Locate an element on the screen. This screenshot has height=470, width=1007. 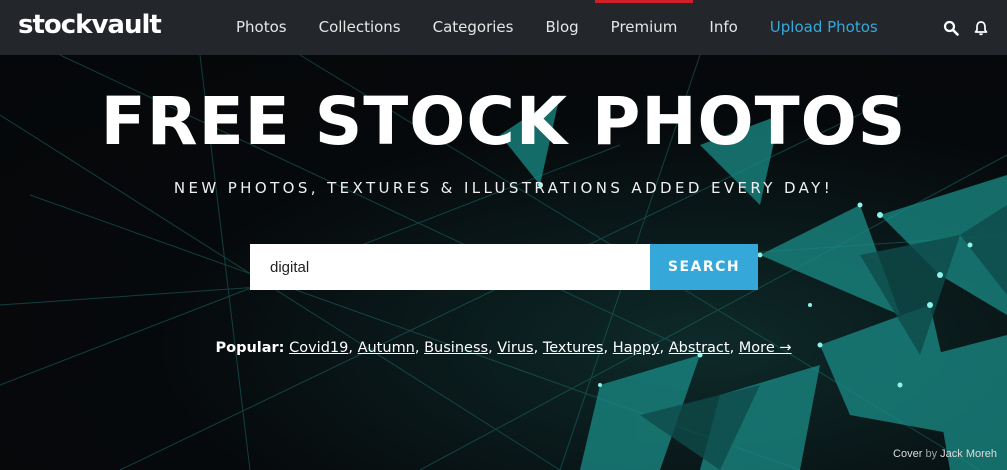
cover-credit: Cover by Jack Moreh is located at coordinates (945, 454).